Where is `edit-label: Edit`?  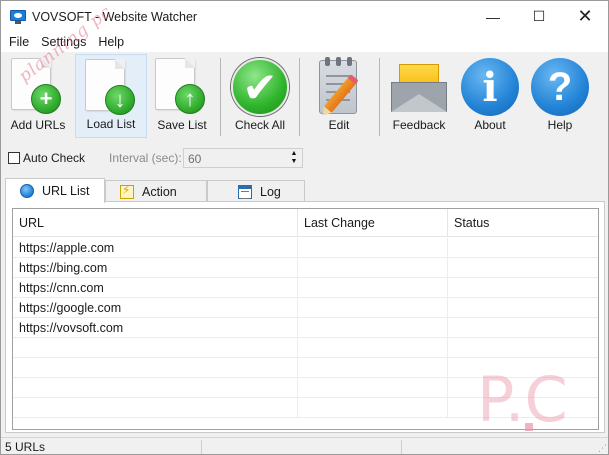
edit-label: Edit is located at coordinates (339, 125).